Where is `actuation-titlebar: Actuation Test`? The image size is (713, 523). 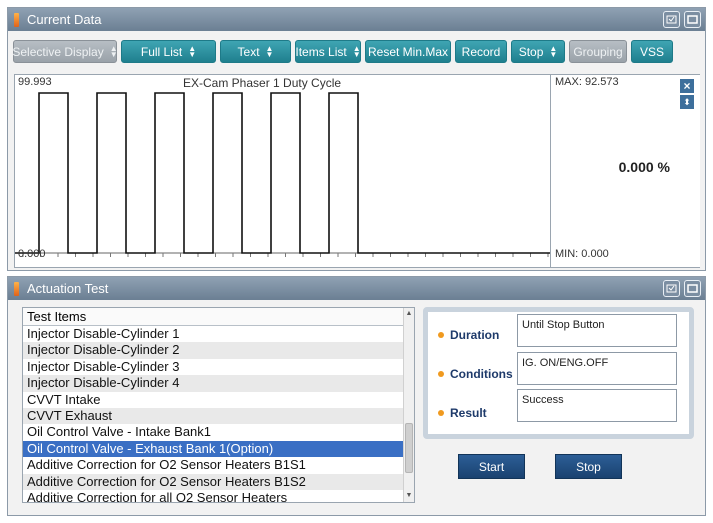
actuation-titlebar: Actuation Test is located at coordinates (356, 288).